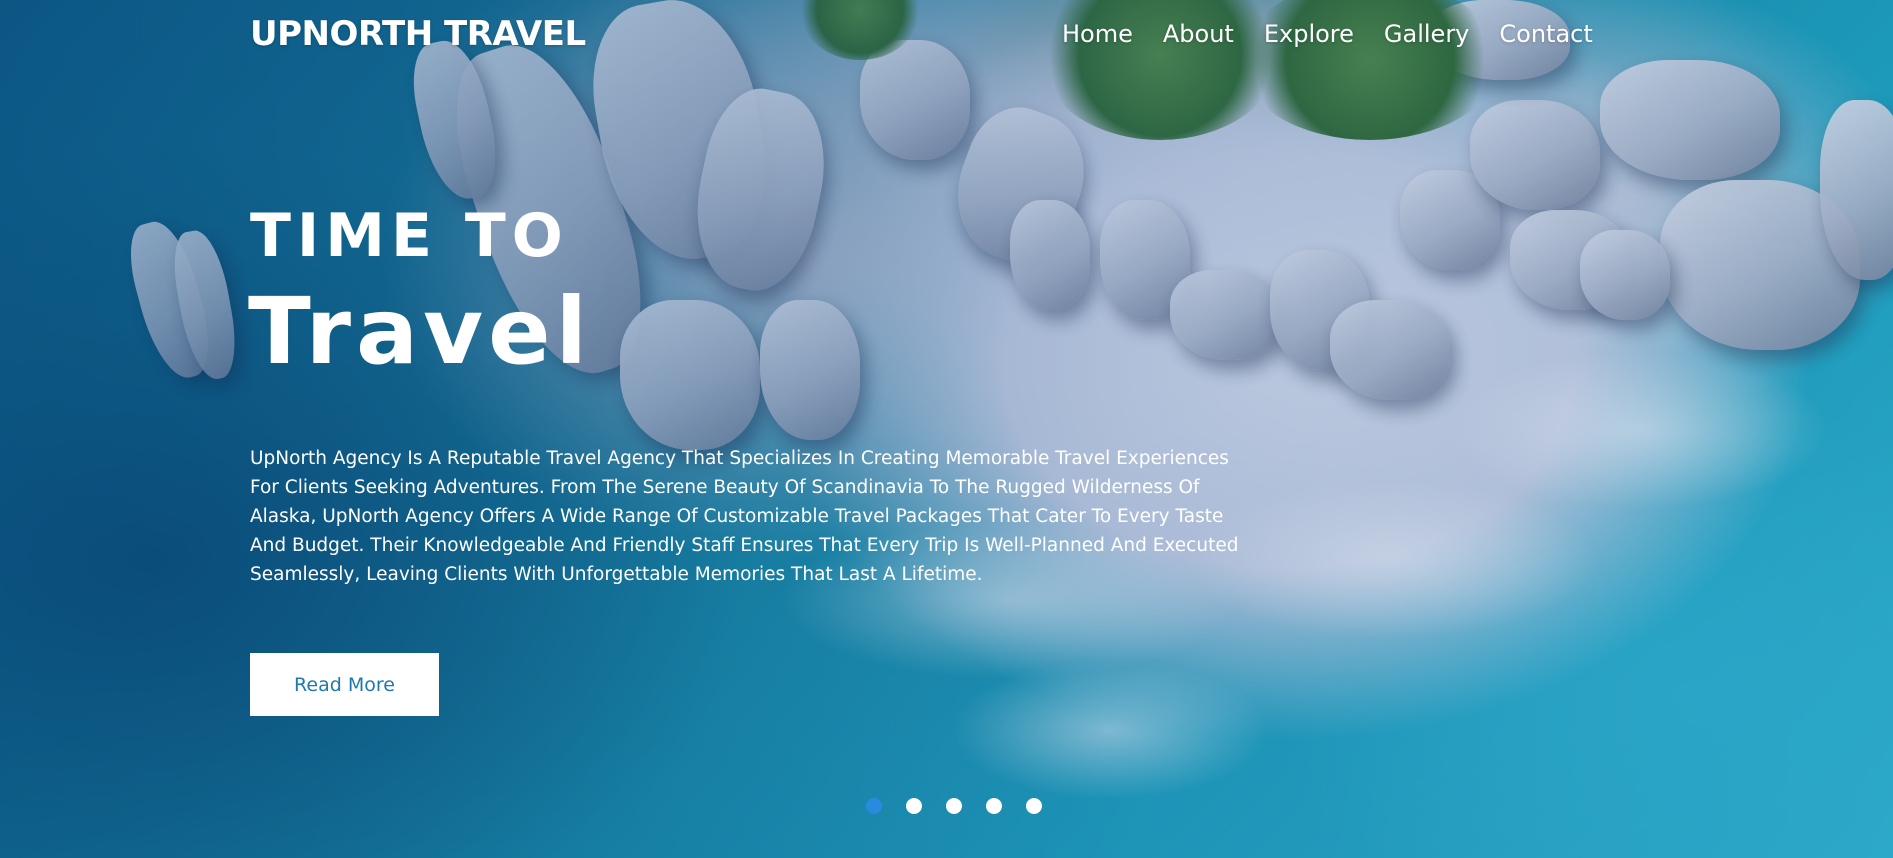 Image resolution: width=1893 pixels, height=858 pixels. Describe the element at coordinates (1309, 34) in the screenshot. I see `nav-explore: Explore` at that location.